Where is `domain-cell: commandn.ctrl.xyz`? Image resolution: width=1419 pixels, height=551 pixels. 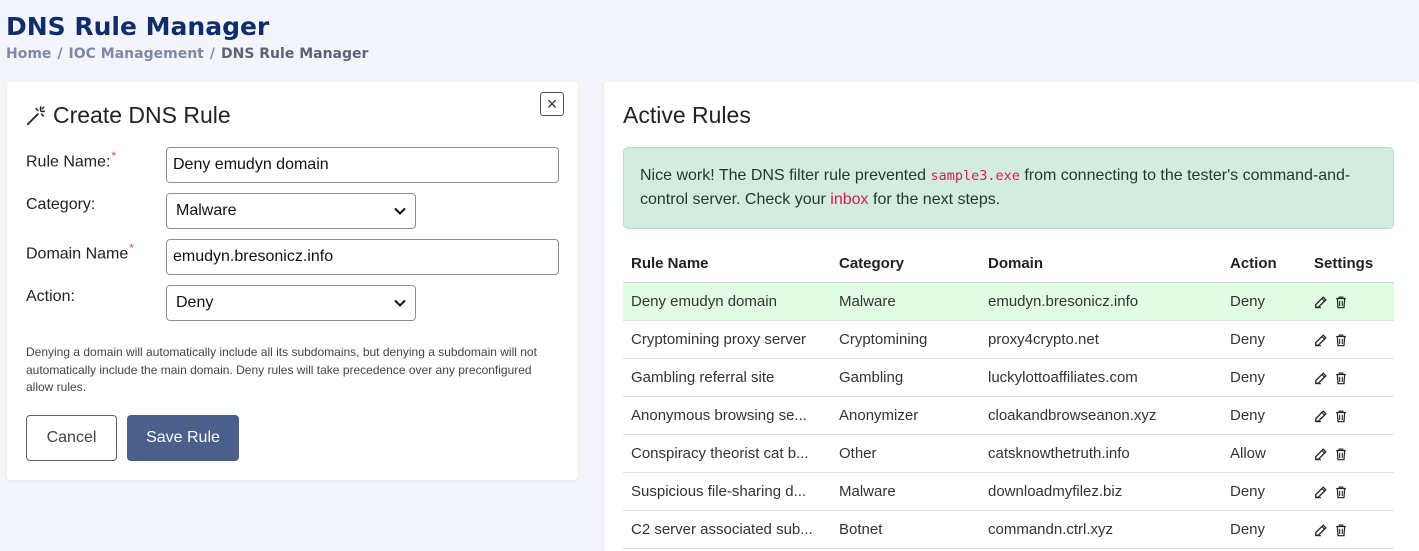
domain-cell: commandn.ctrl.xyz is located at coordinates (1101, 529).